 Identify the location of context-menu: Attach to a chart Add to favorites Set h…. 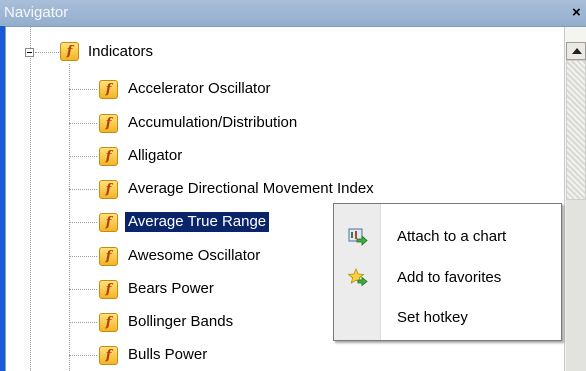
(447, 272).